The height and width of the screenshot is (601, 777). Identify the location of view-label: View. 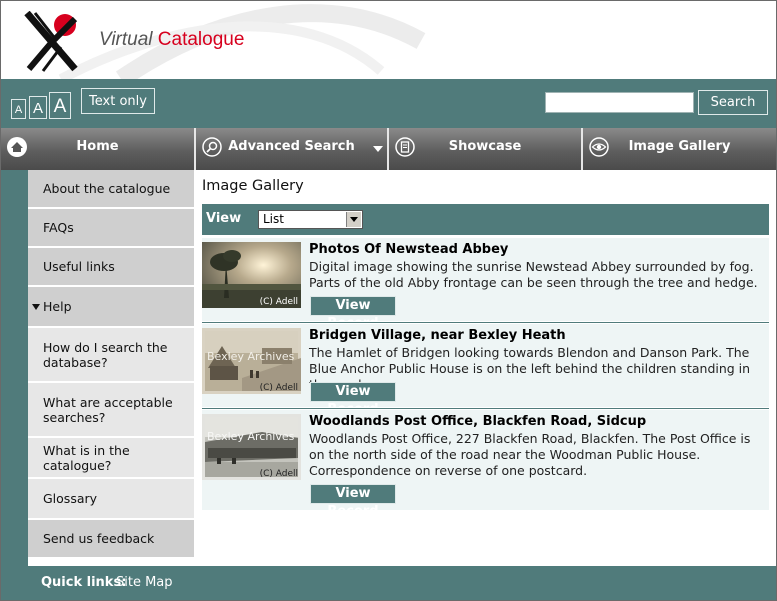
(224, 218).